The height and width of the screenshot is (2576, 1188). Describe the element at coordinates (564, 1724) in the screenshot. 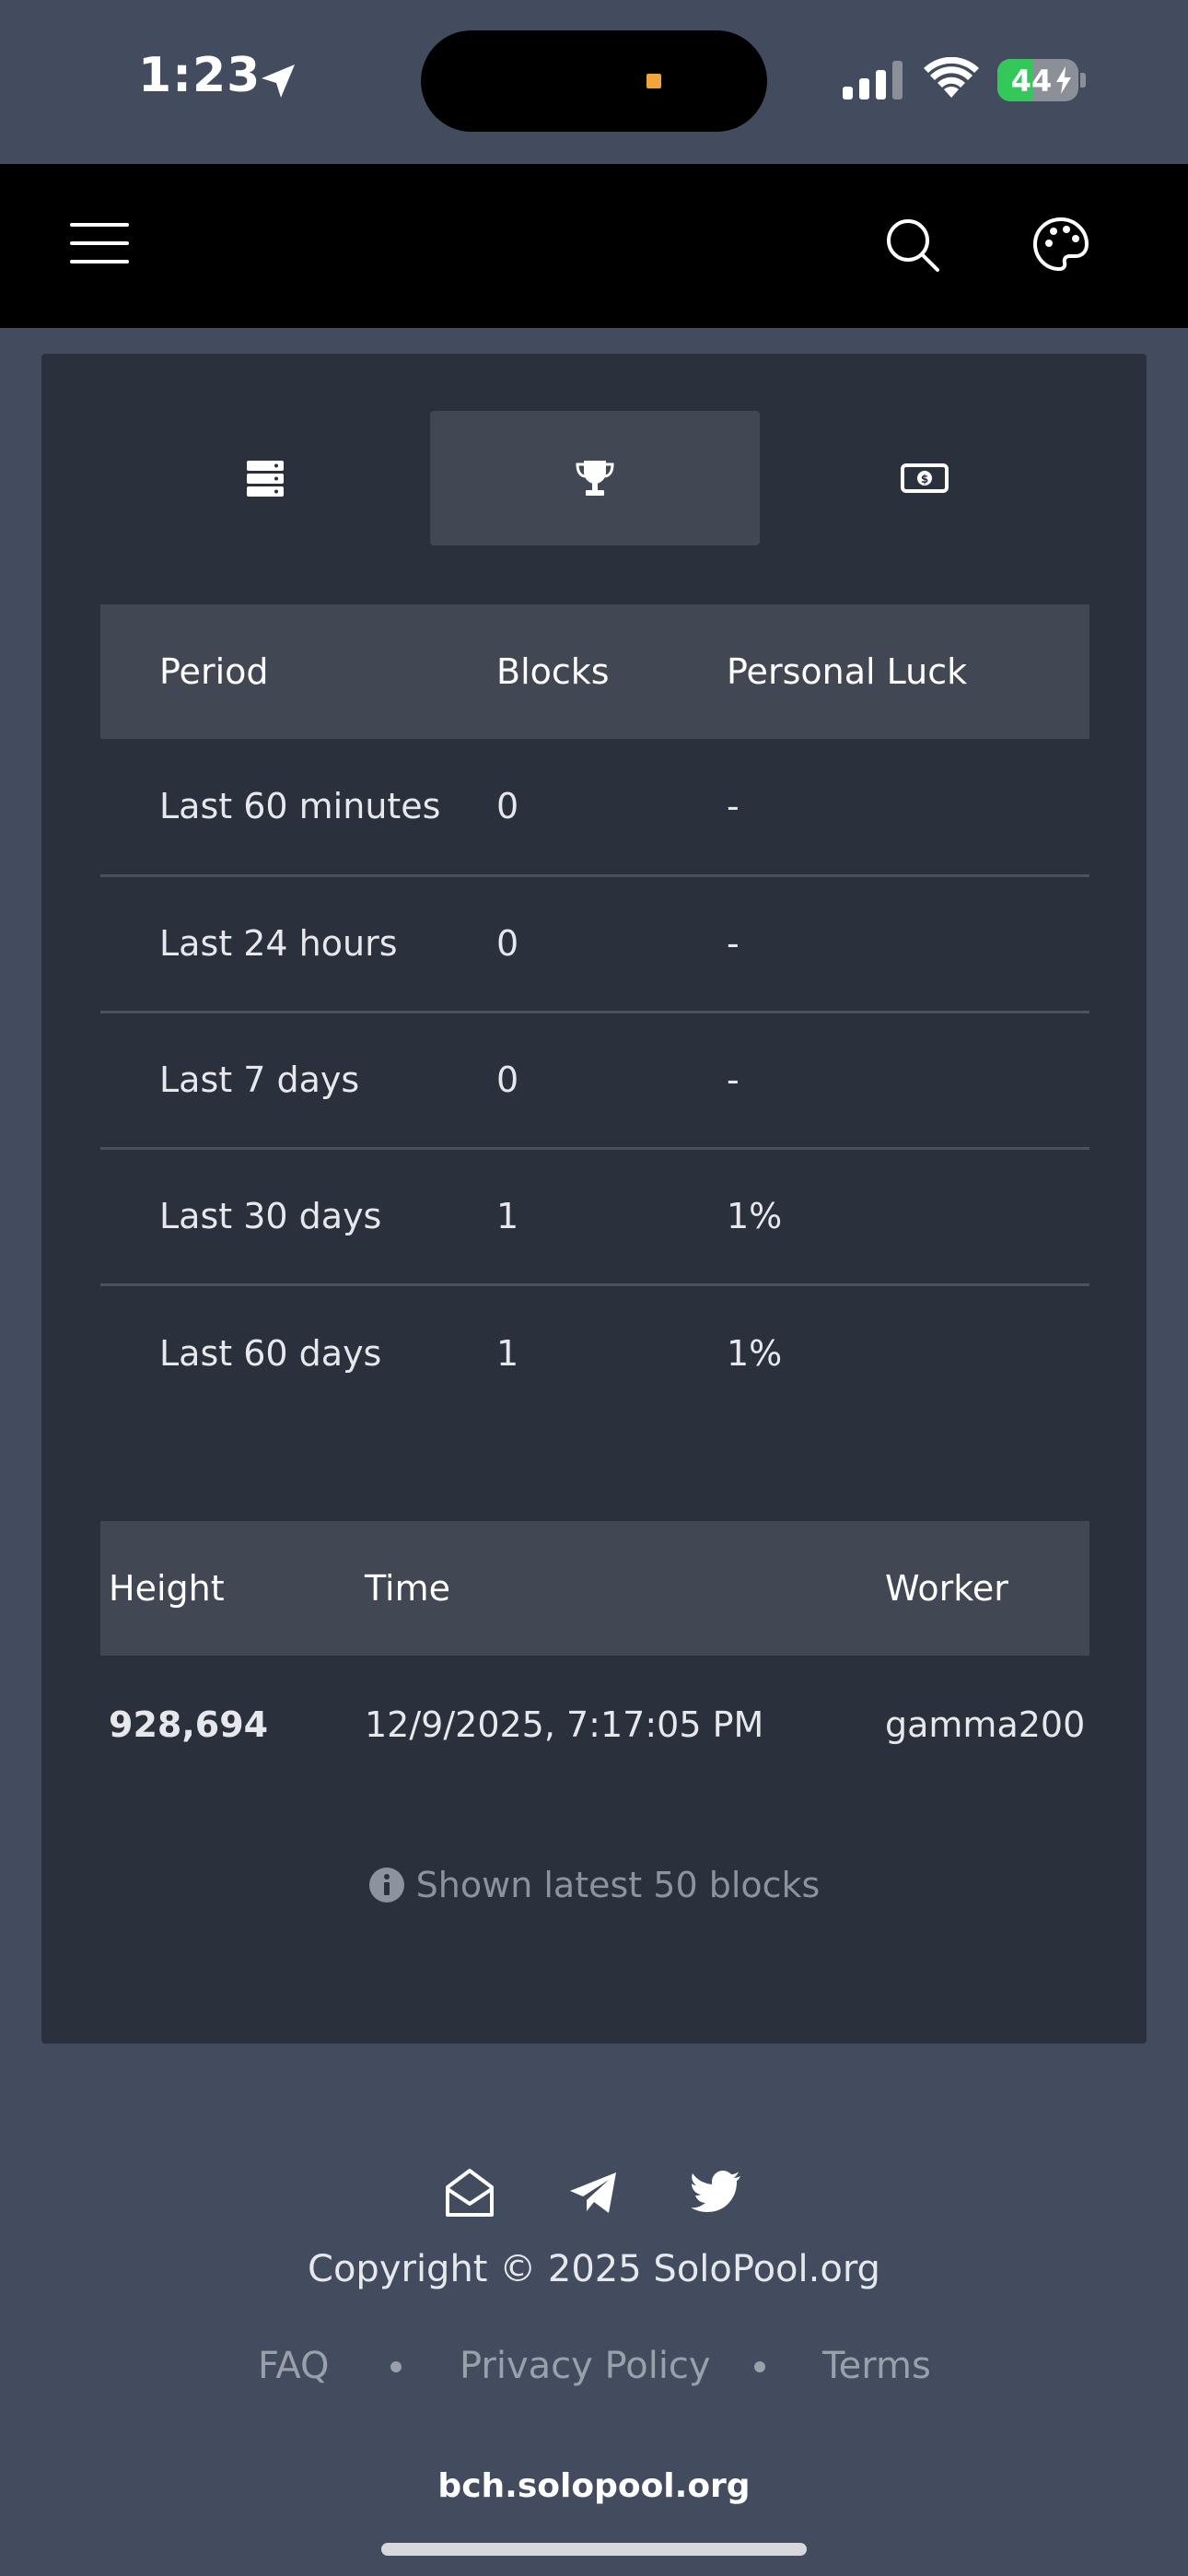

I see `block-time-cell: 12/9/2025, 7:17:05 PM` at that location.